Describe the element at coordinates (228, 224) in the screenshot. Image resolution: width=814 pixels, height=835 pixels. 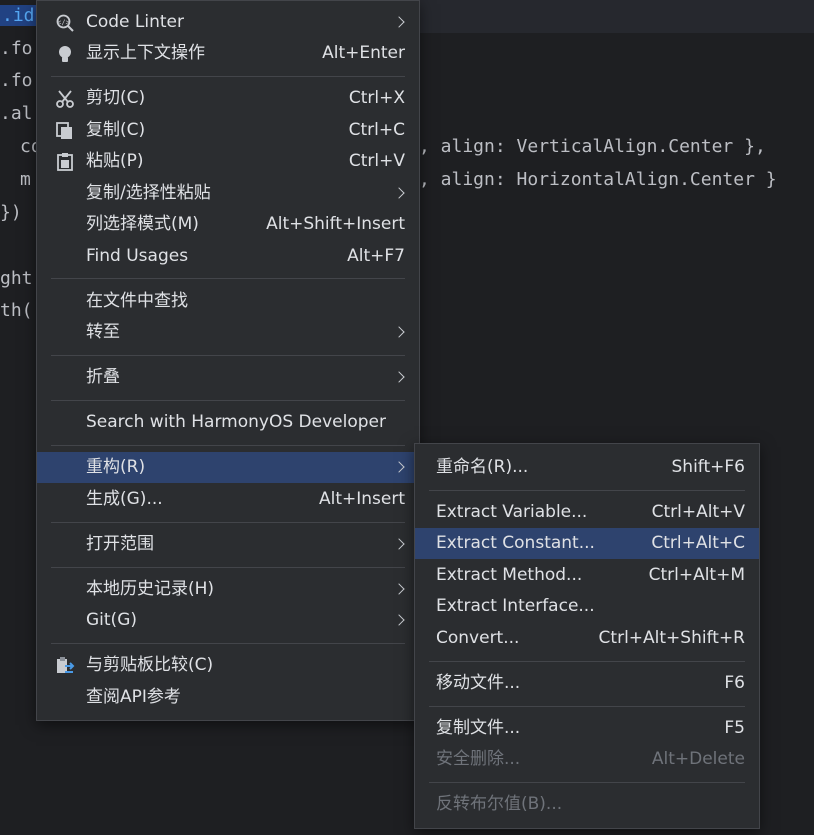
I see `menu-item-column-selection: 列选择模式(M) Alt+Shift+Insert` at that location.